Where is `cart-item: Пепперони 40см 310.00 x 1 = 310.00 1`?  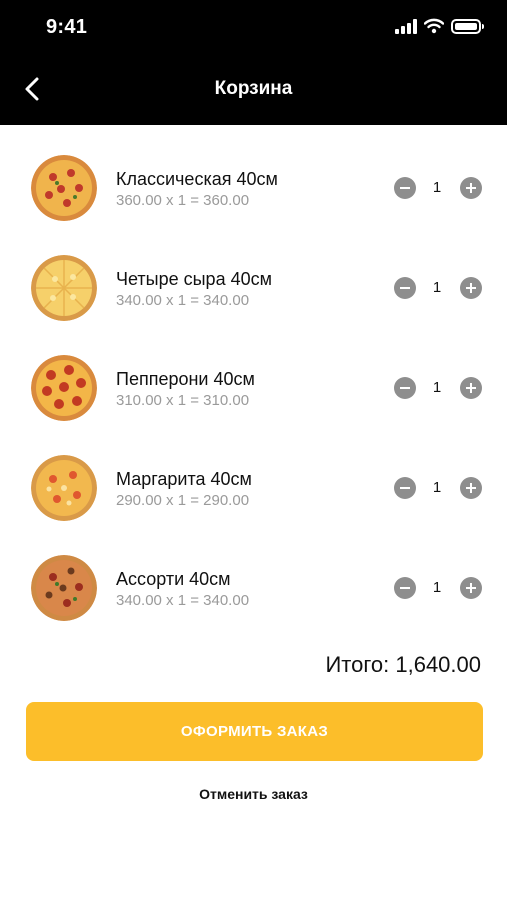
cart-item: Пепперони 40см 310.00 x 1 = 310.00 1 is located at coordinates (253, 375).